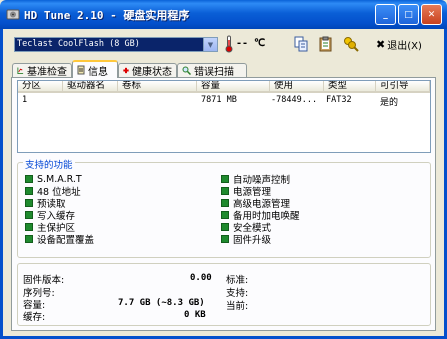 Image resolution: width=447 pixels, height=339 pixels. I want to click on feature-item: 固件升级, so click(260, 239).